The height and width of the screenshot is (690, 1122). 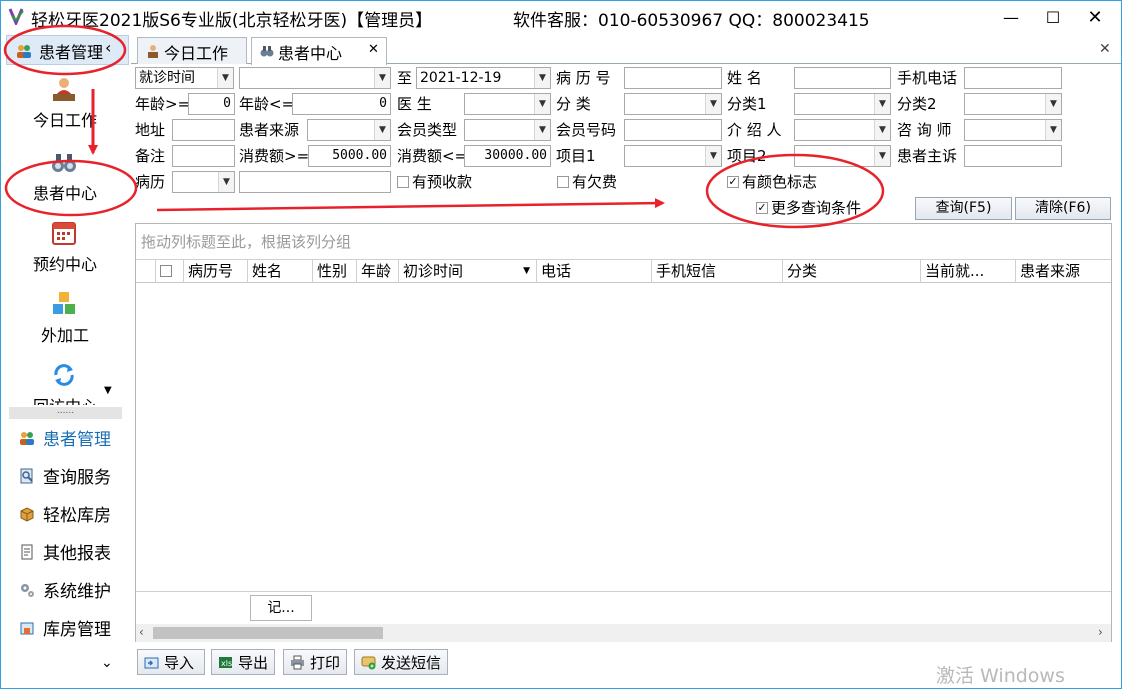 I want to click on consultant-label: 咨 询 师, so click(x=924, y=130).